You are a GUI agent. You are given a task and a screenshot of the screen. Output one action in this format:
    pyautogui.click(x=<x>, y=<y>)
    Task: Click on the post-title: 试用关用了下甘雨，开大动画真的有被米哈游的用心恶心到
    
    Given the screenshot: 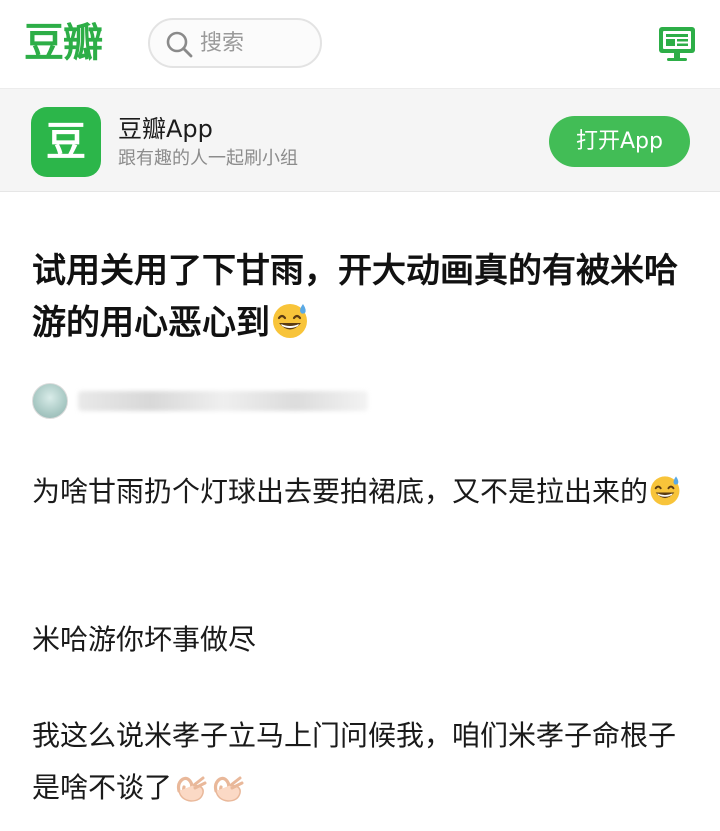 What is the action you would take?
    pyautogui.click(x=362, y=297)
    